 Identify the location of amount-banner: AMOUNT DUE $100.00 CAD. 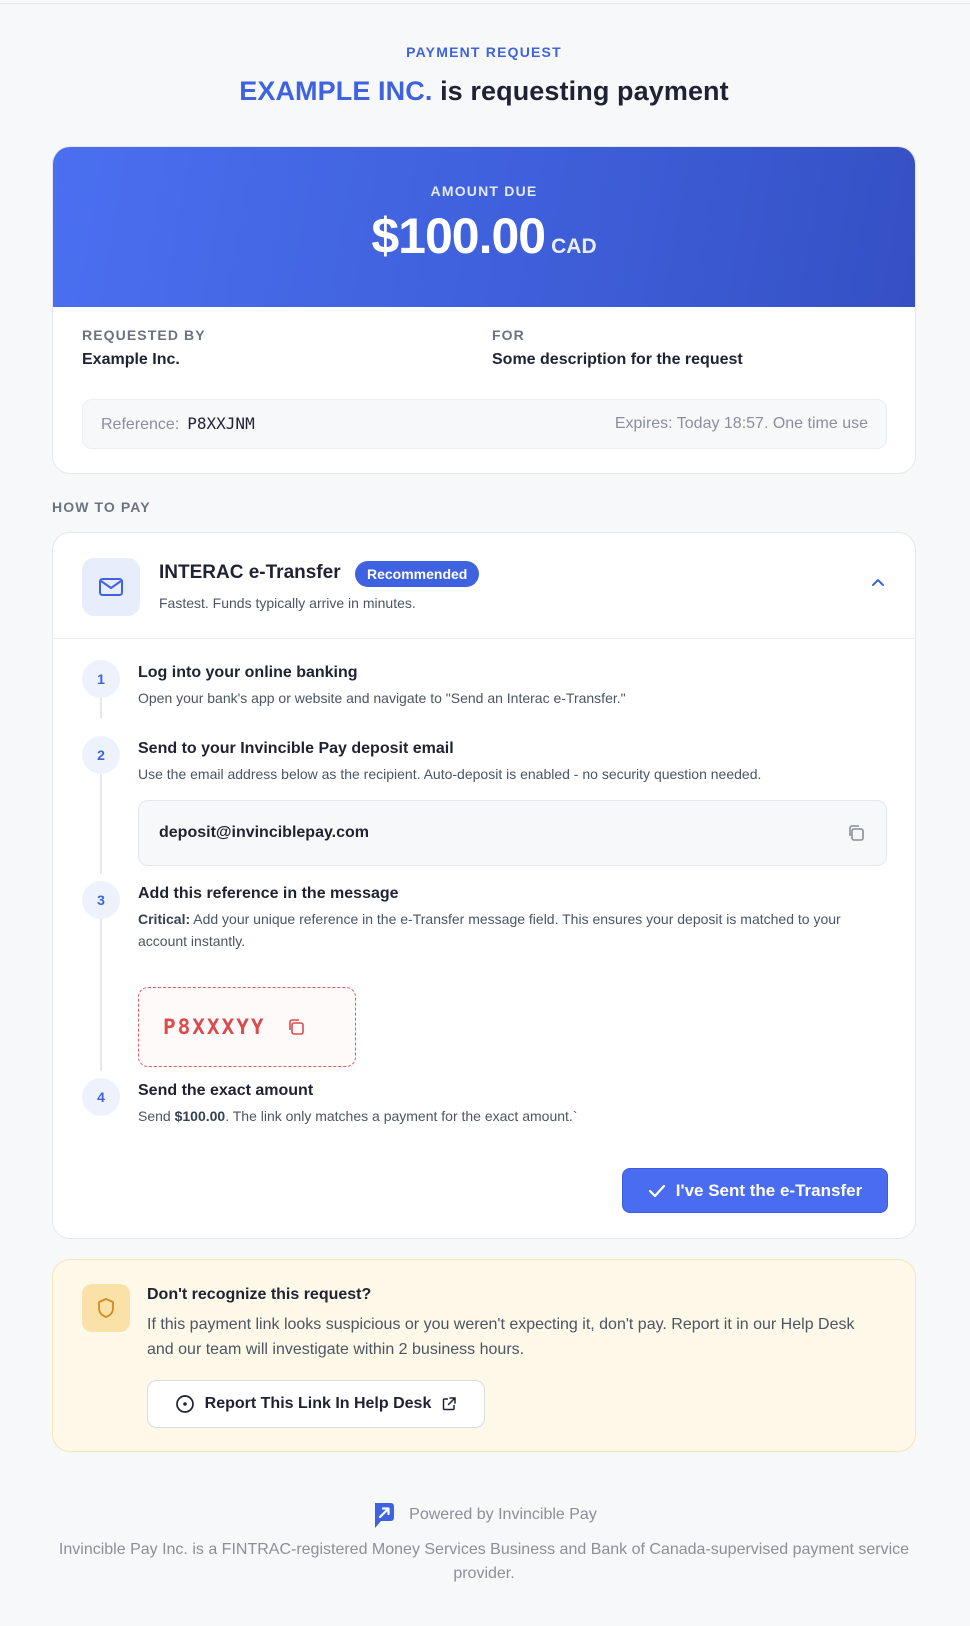
(484, 227).